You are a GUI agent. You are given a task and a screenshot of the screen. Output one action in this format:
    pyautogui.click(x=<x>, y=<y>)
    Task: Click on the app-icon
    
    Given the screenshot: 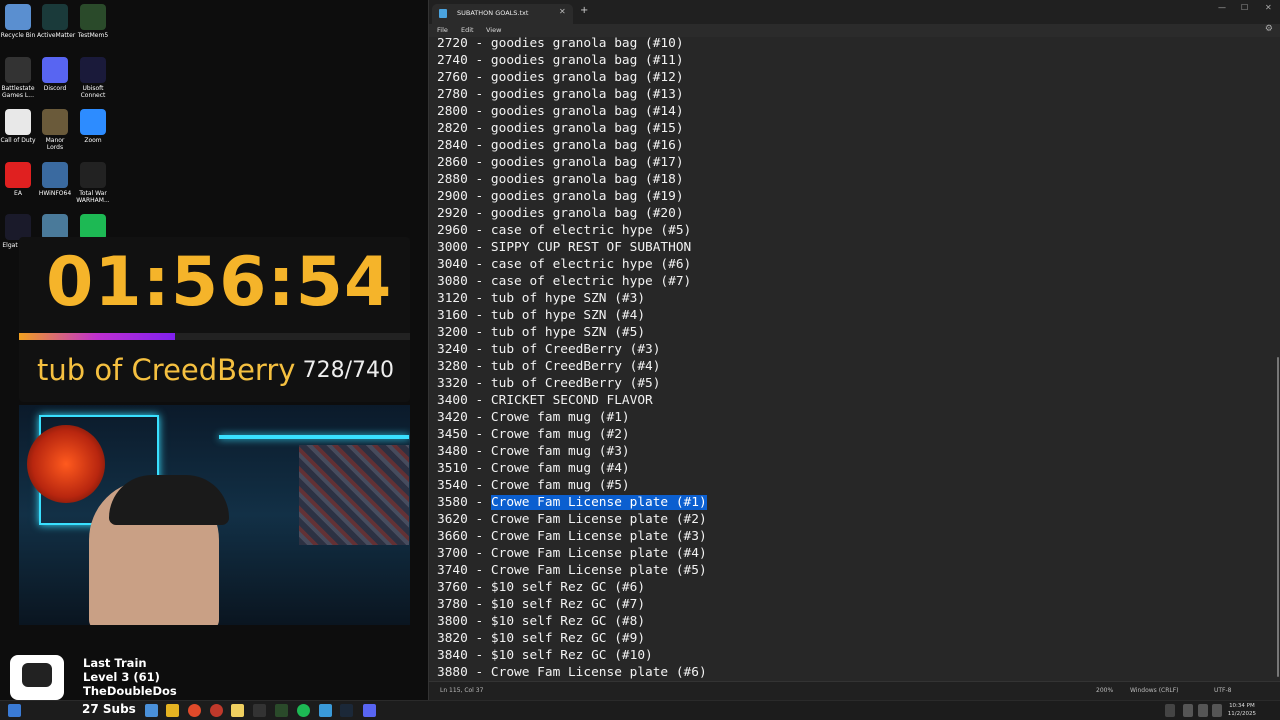 What is the action you would take?
    pyautogui.click(x=281, y=710)
    